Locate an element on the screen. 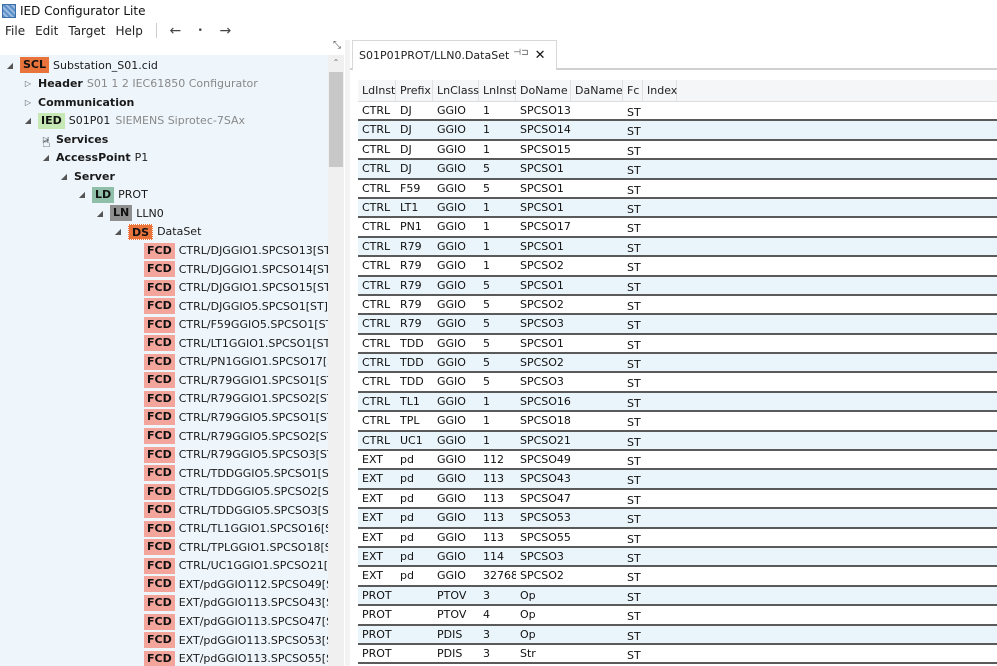 The width and height of the screenshot is (997, 666). tree-node: FCD CTRL/R79GGIO5.SPCSO3[ST] is located at coordinates (236, 455).